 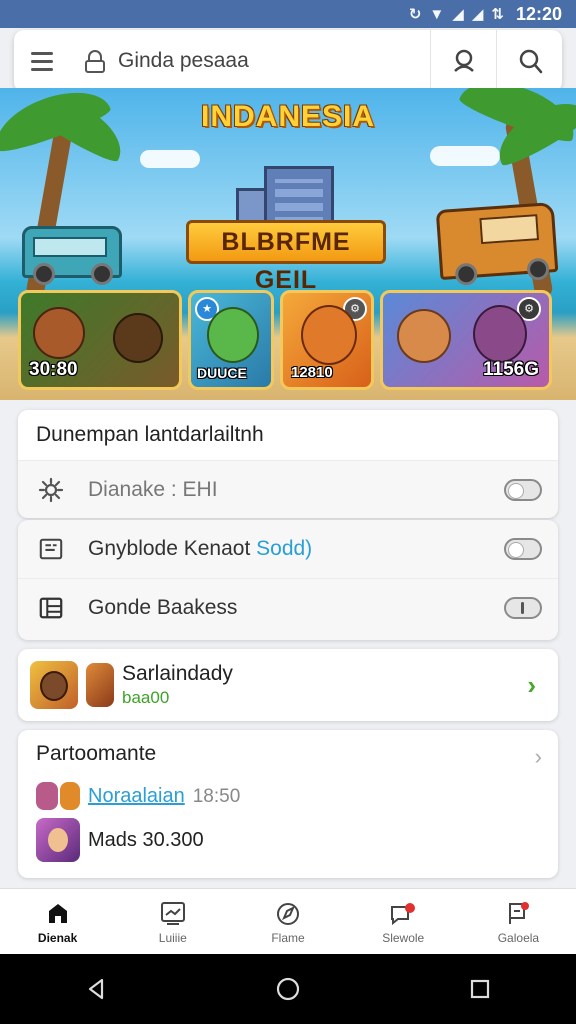 I want to click on character-score: 1156G, so click(x=511, y=369).